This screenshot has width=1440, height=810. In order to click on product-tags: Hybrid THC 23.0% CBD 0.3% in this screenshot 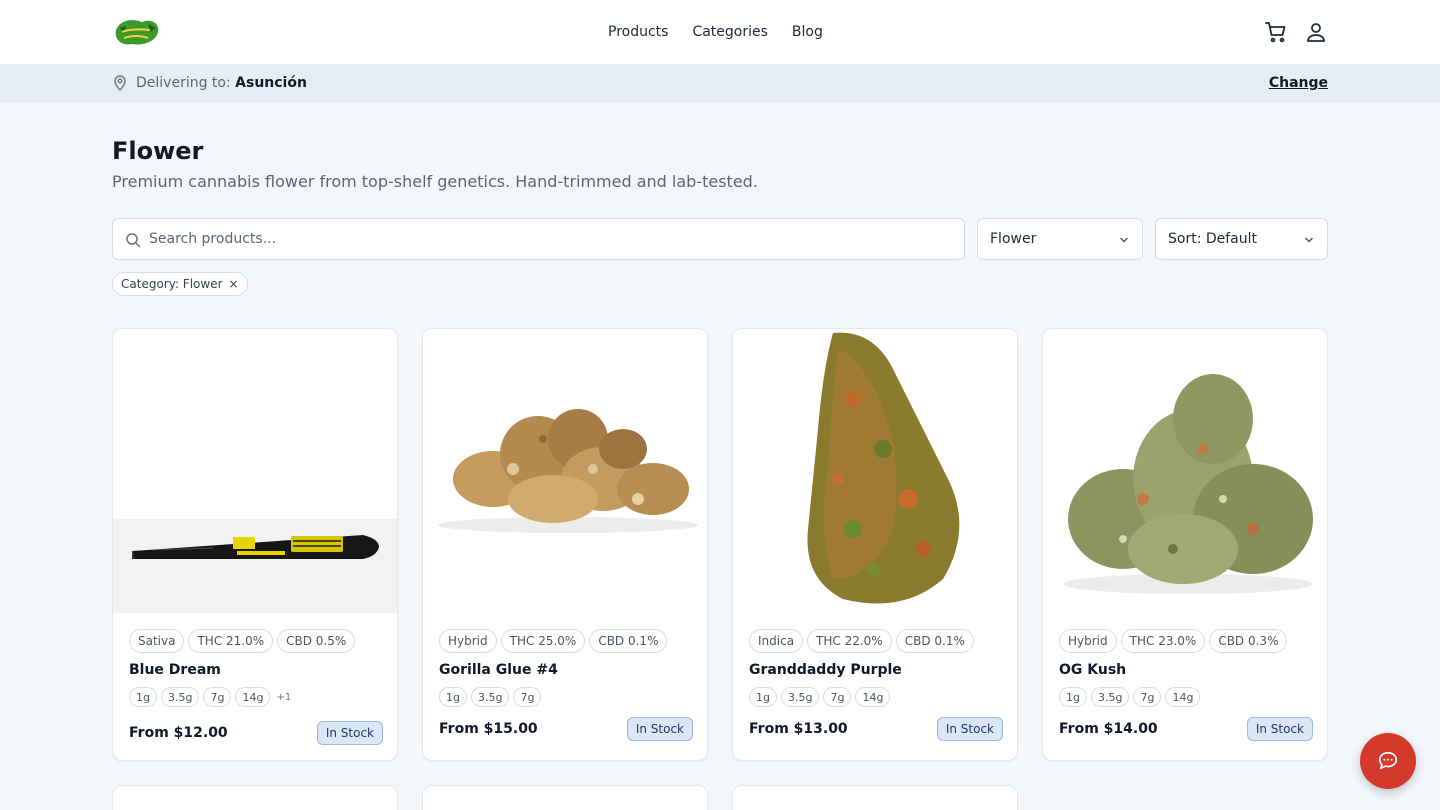, I will do `click(1186, 641)`.